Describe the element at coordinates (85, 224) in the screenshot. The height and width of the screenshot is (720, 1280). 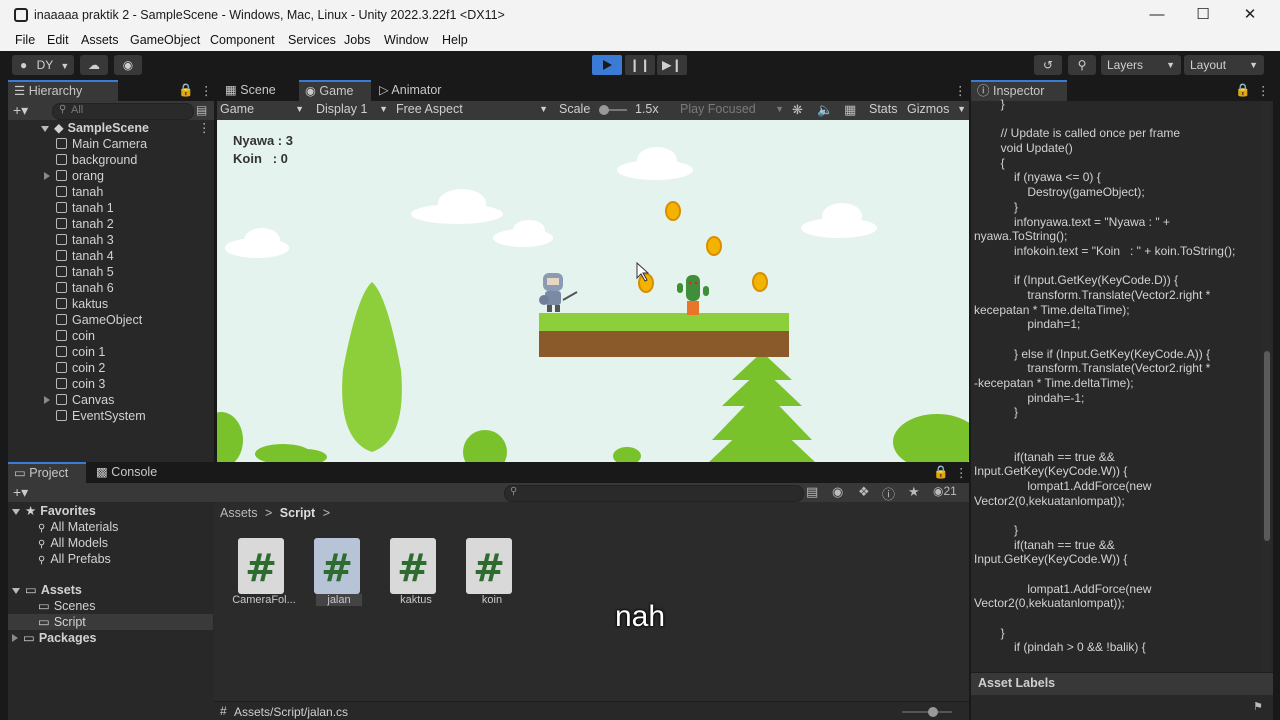
I see `hierarchy-item: tanah 2` at that location.